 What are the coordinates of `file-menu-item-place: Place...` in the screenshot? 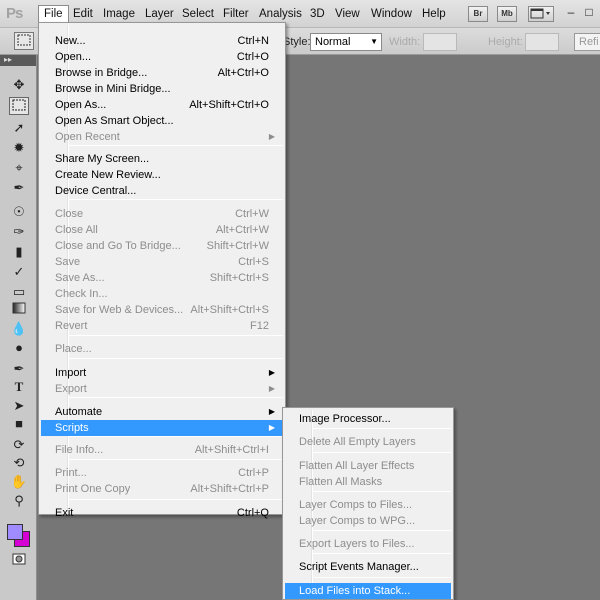 It's located at (162, 349).